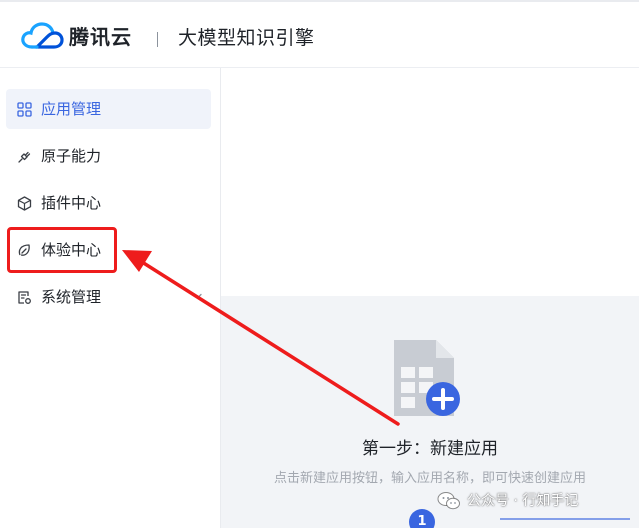  Describe the element at coordinates (71, 297) in the screenshot. I see `sidebar-item-label: 系统管理` at that location.